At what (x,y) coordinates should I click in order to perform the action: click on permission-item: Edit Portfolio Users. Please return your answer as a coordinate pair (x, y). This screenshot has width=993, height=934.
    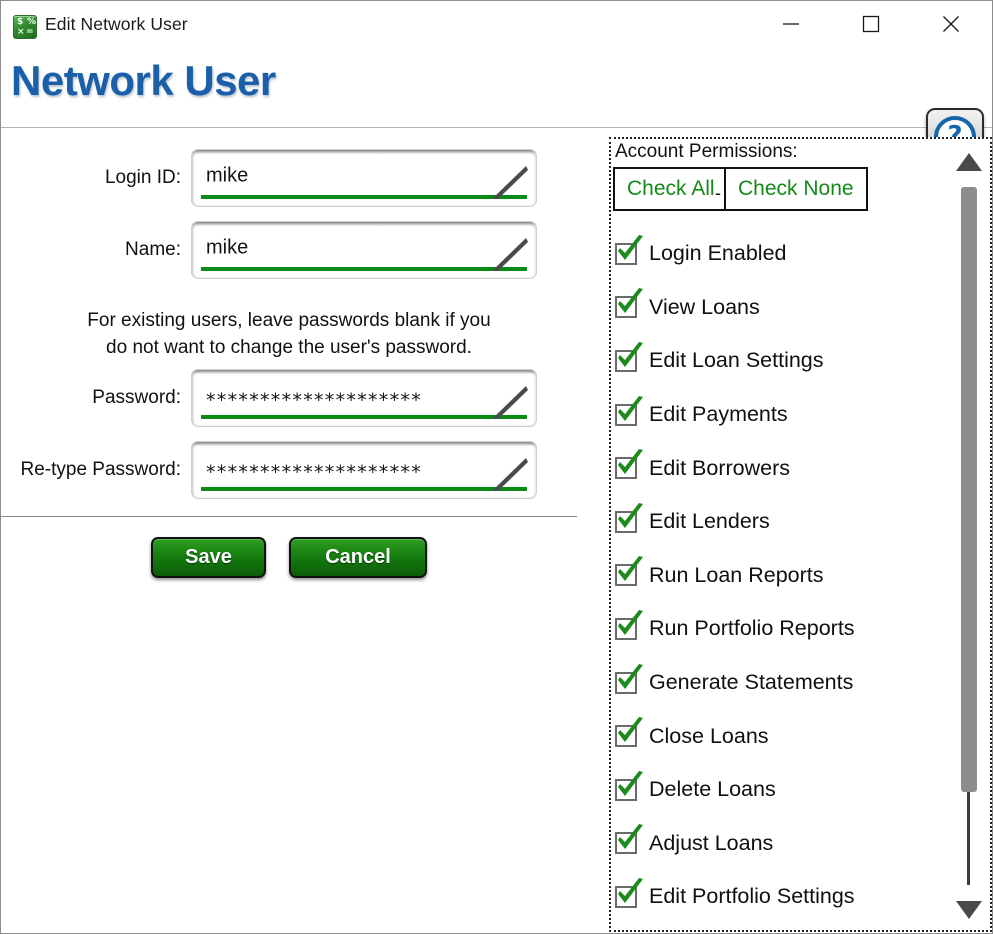
    Looking at the image, I should click on (785, 927).